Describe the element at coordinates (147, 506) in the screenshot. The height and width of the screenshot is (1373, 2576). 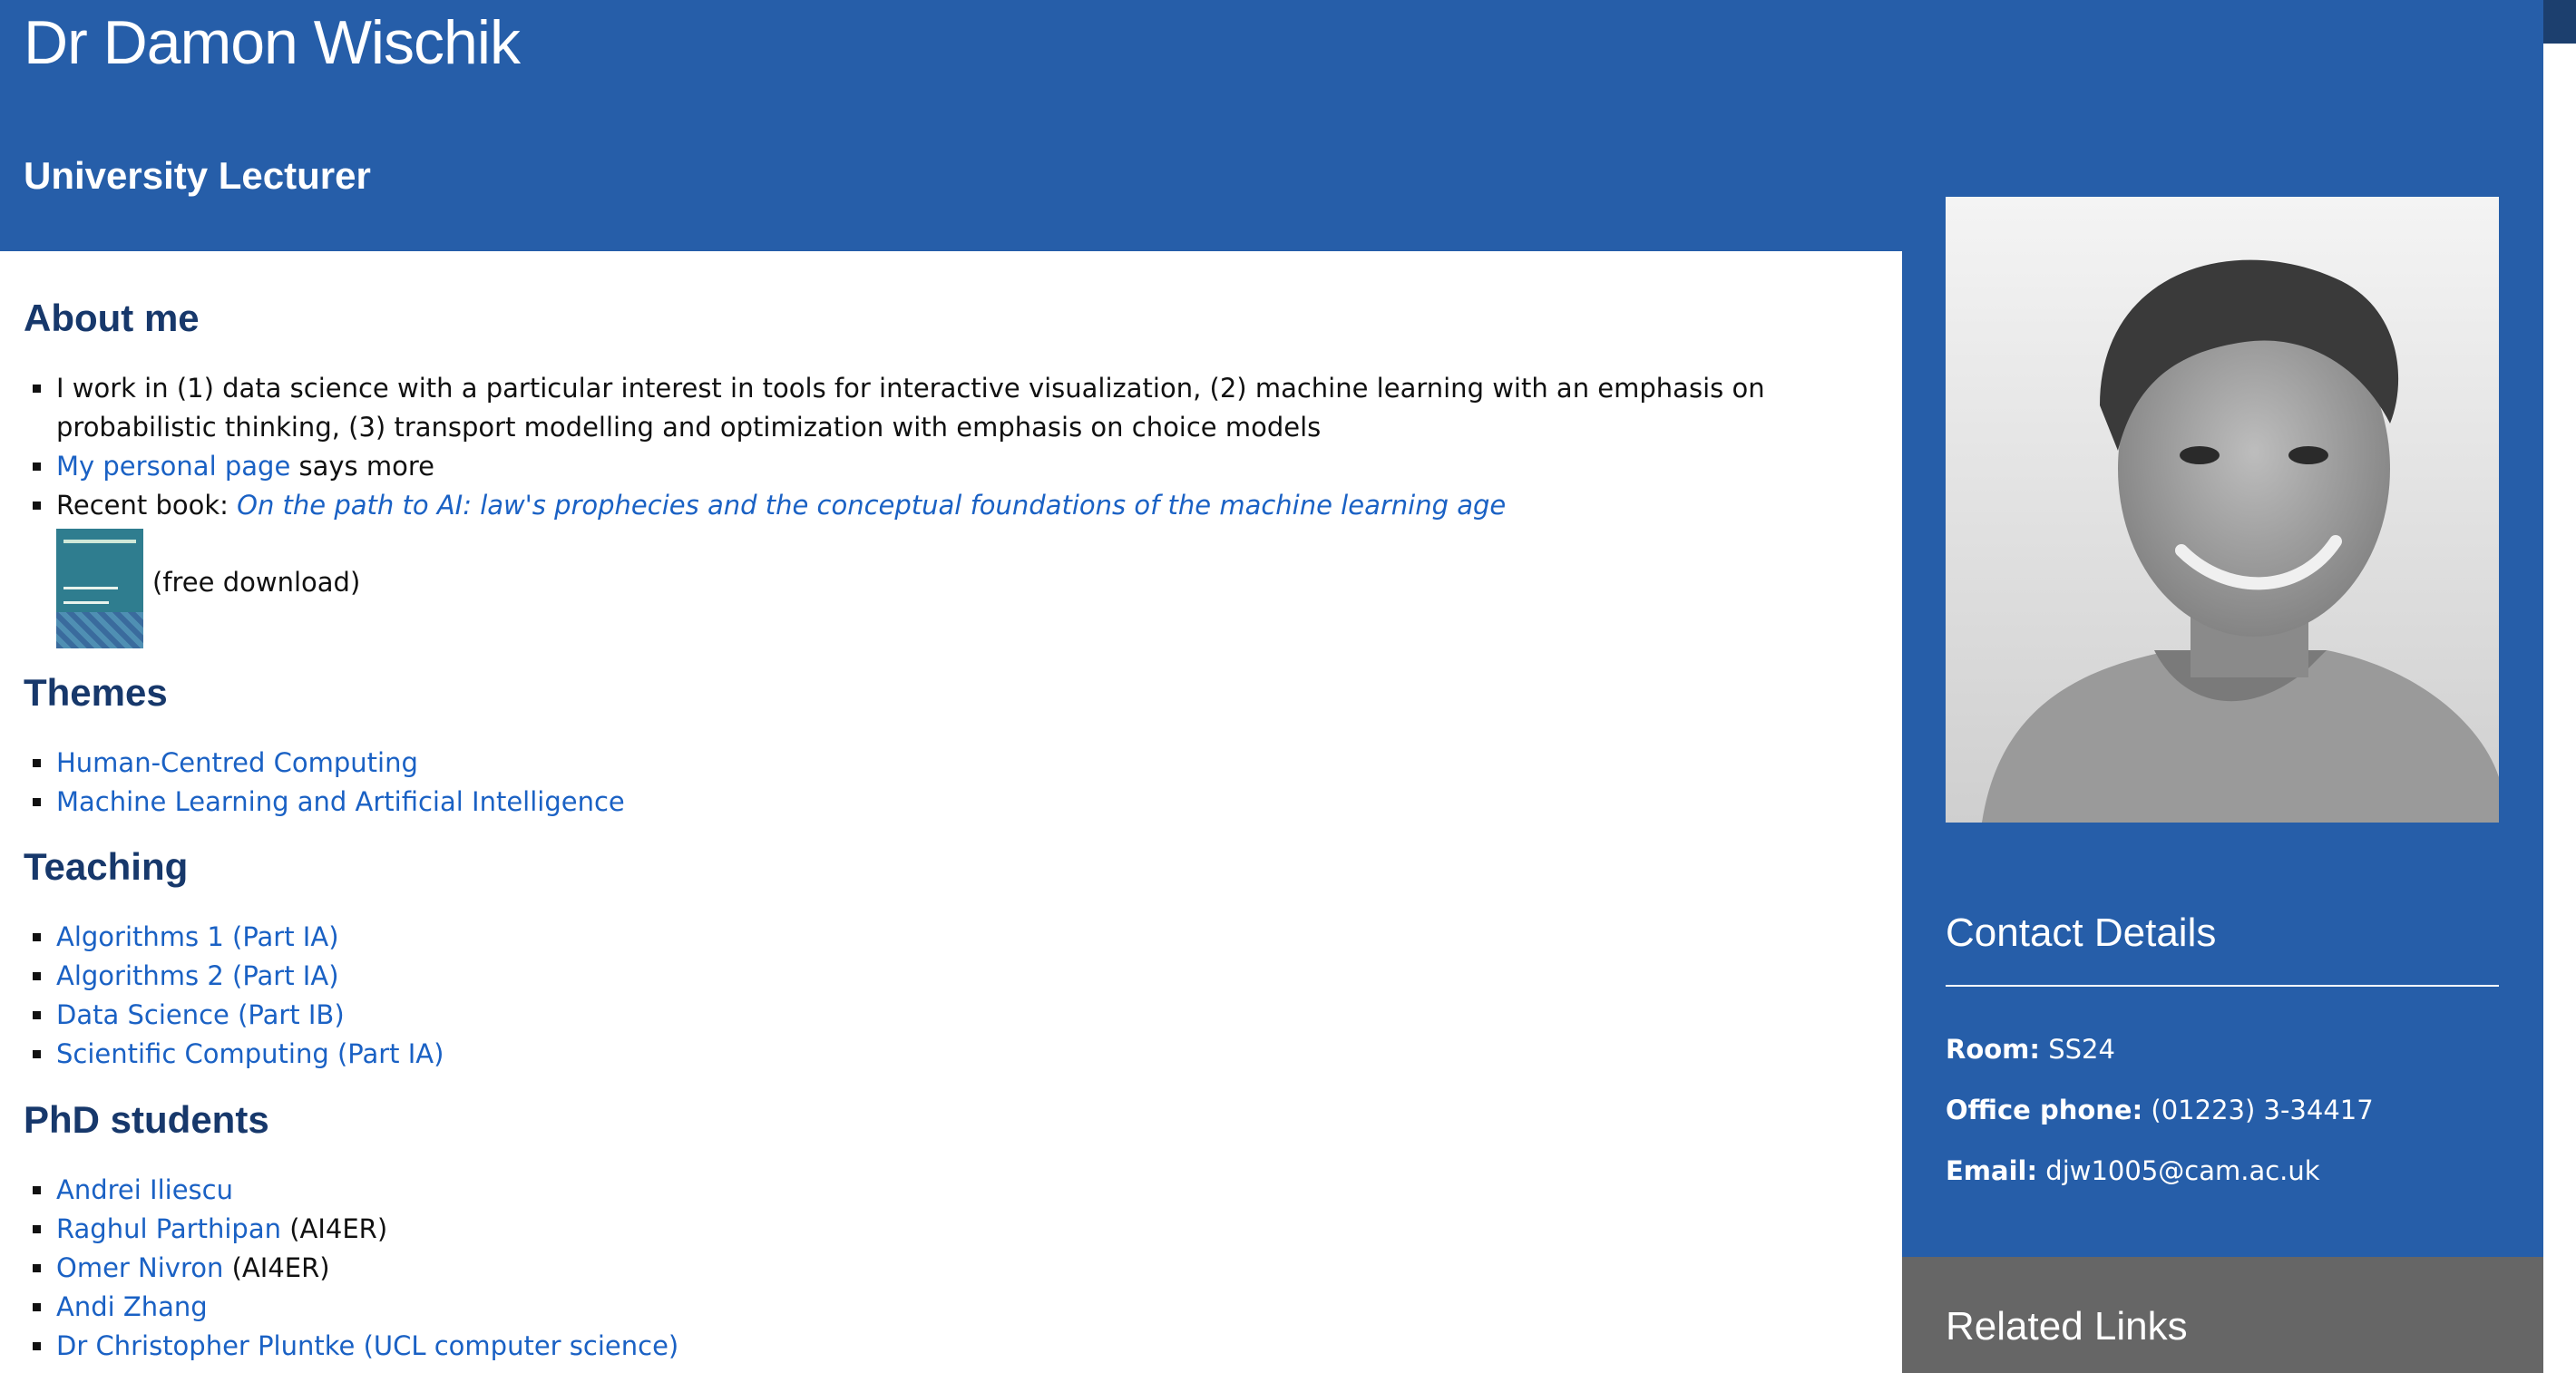
I see `about-text: Recent book:` at that location.